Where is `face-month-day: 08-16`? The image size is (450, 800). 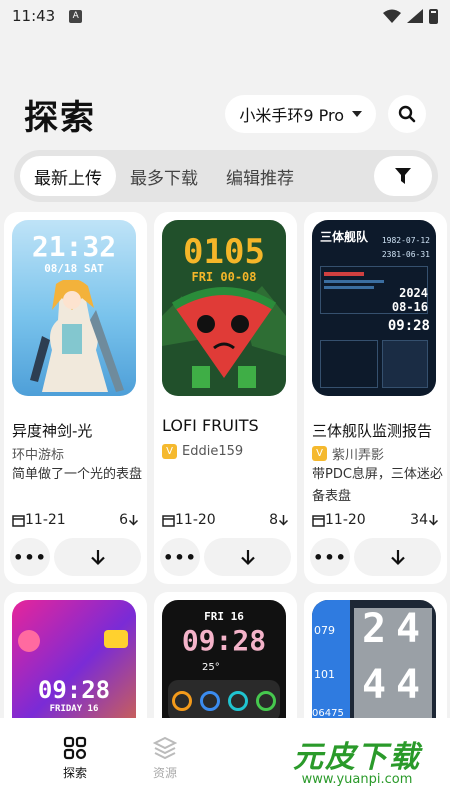
face-month-day: 08-16 is located at coordinates (409, 307).